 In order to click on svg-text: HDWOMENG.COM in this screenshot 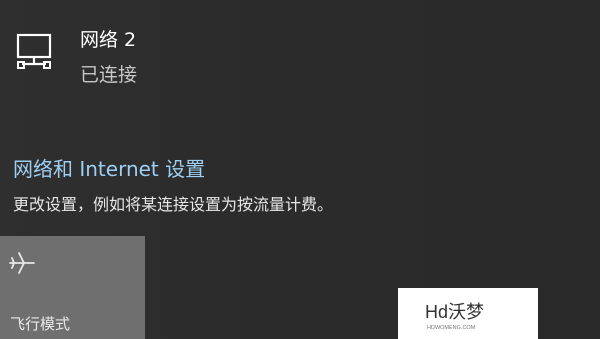, I will do `click(451, 328)`.